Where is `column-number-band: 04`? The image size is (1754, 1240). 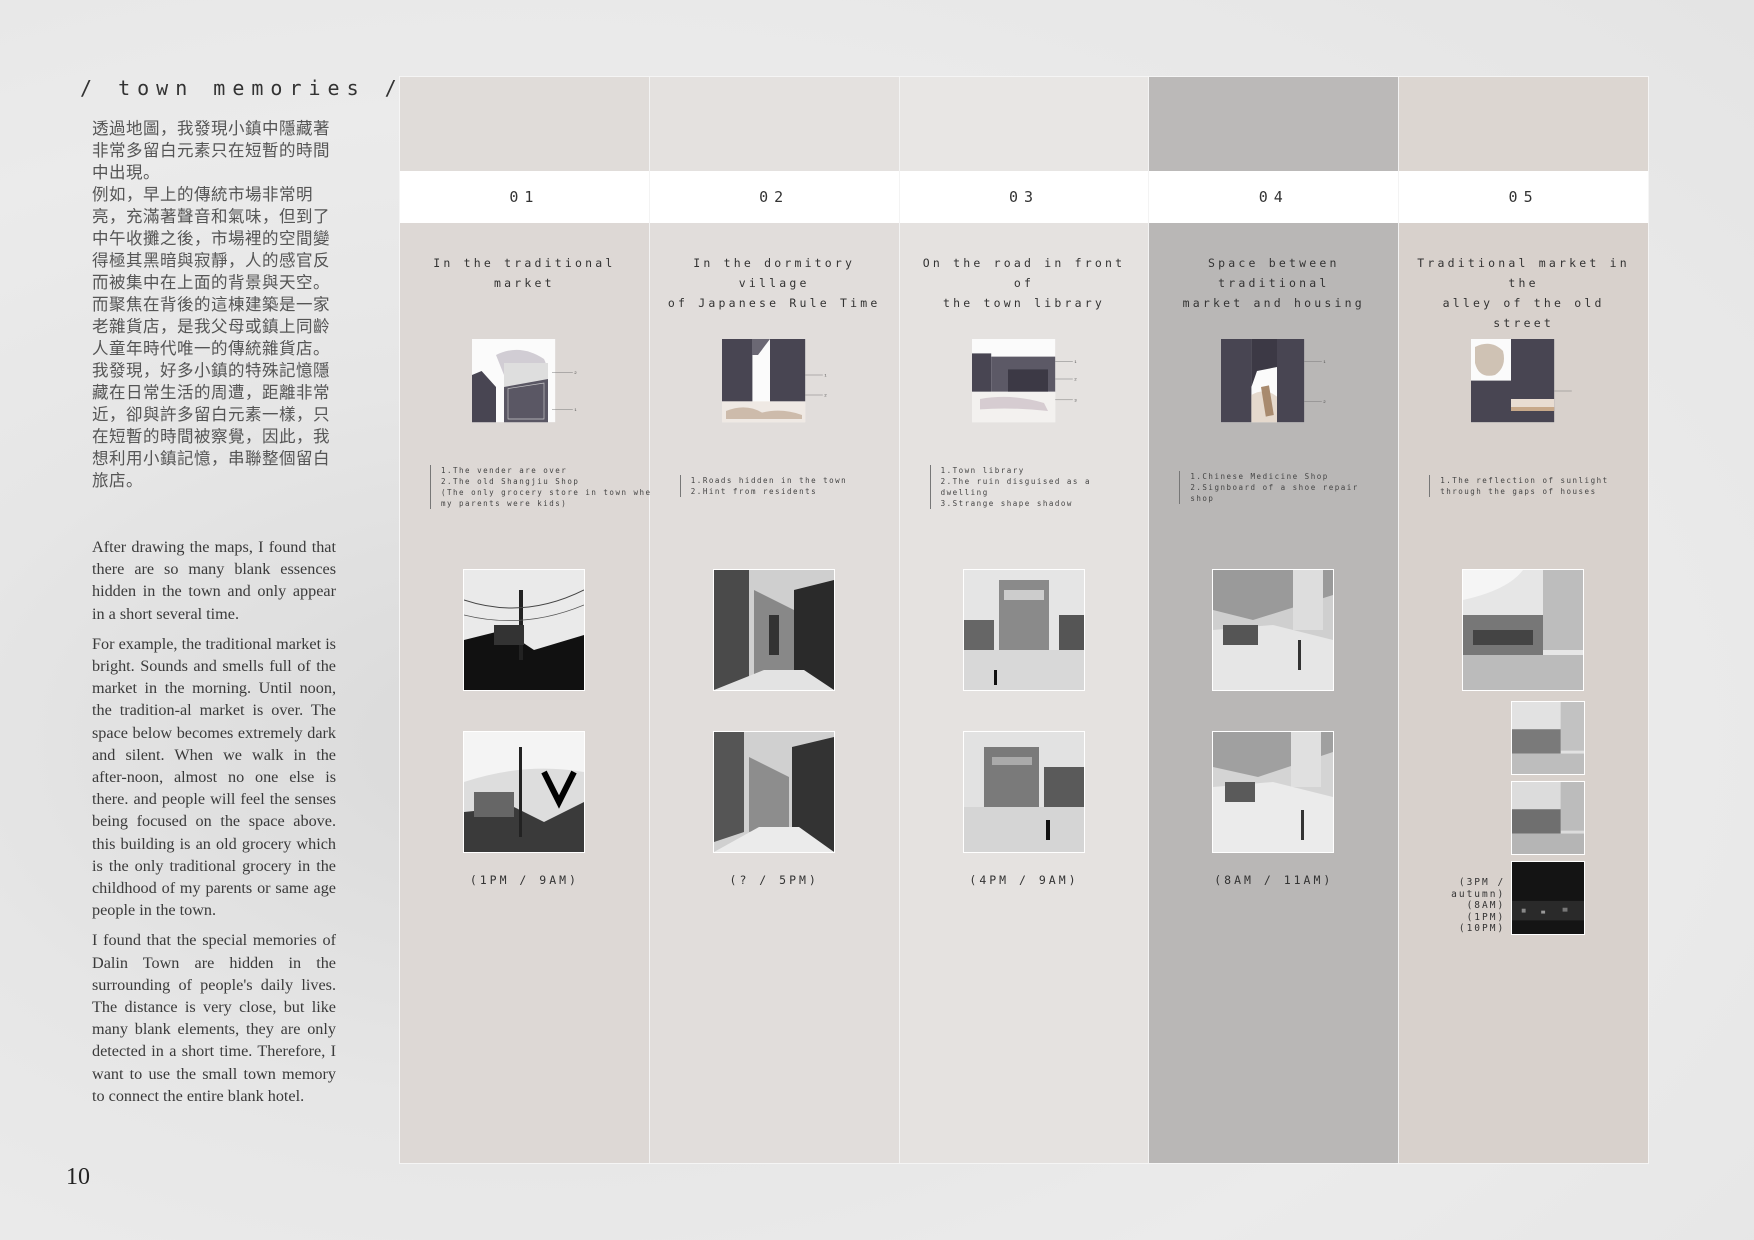 column-number-band: 04 is located at coordinates (1274, 197).